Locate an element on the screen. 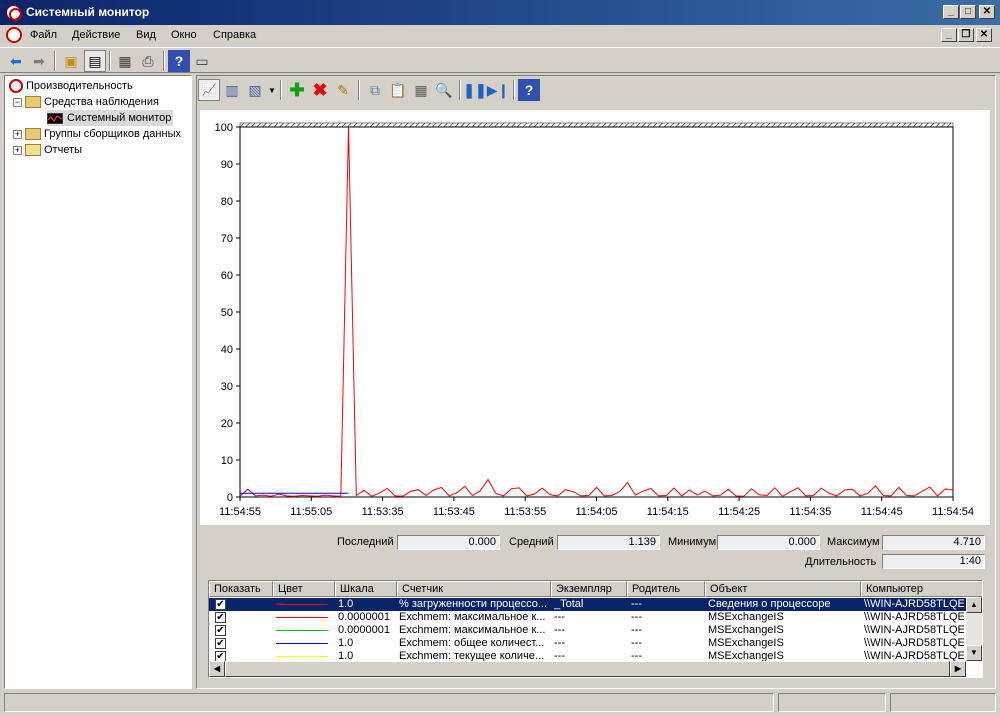 This screenshot has height=715, width=1000. help-button: ? is located at coordinates (179, 61).